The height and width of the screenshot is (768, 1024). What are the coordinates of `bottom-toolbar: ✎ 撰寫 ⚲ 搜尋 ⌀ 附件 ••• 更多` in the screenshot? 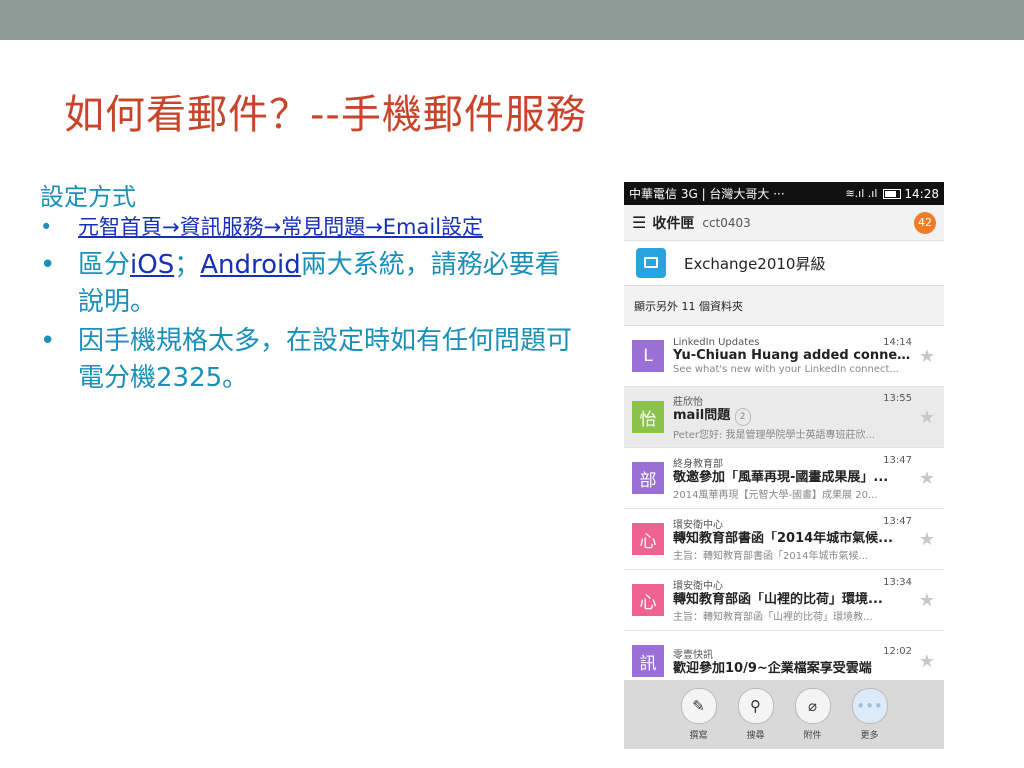 It's located at (784, 714).